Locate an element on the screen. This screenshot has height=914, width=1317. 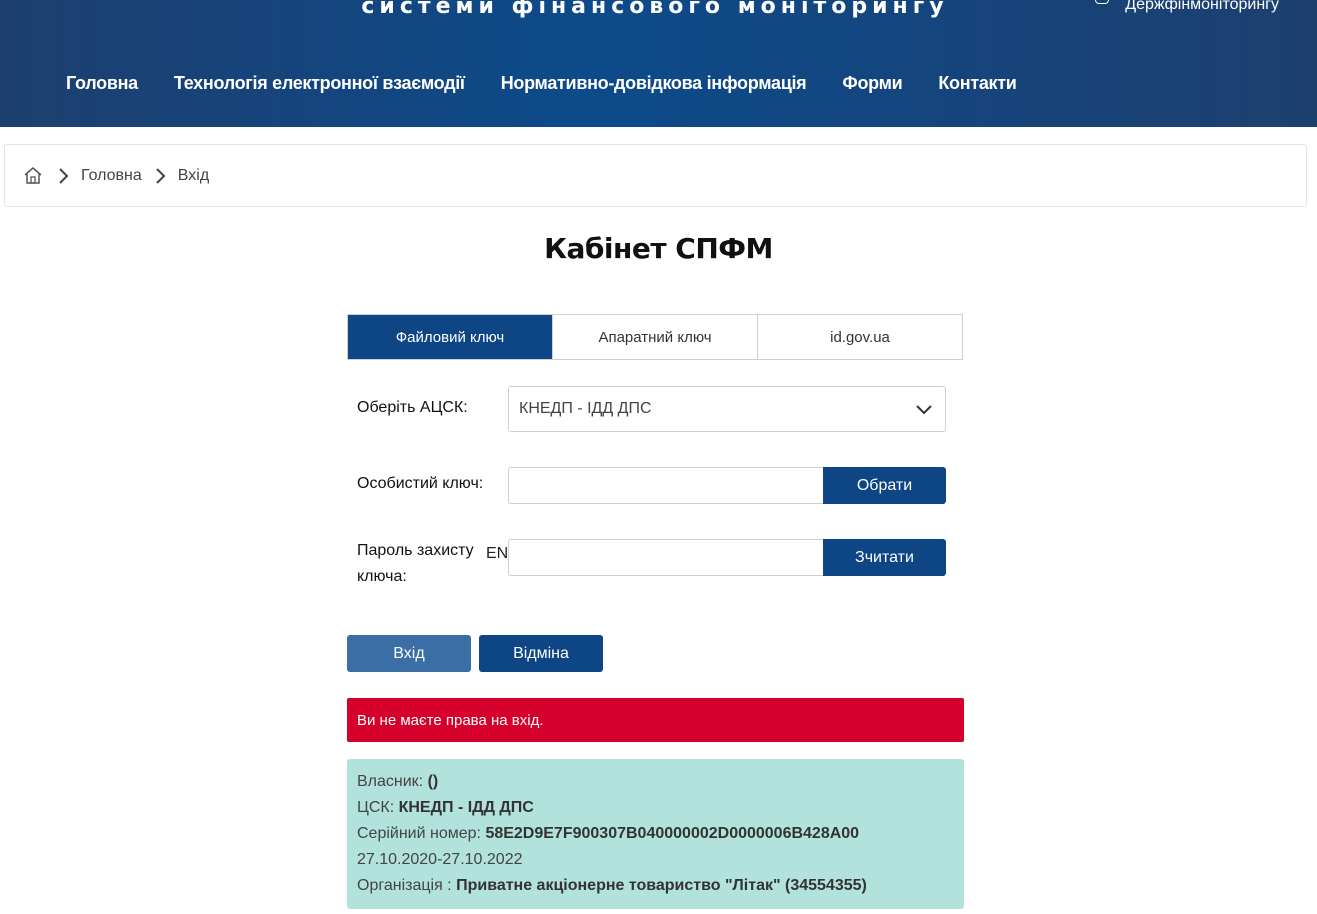
chevron-down-icon is located at coordinates (924, 410).